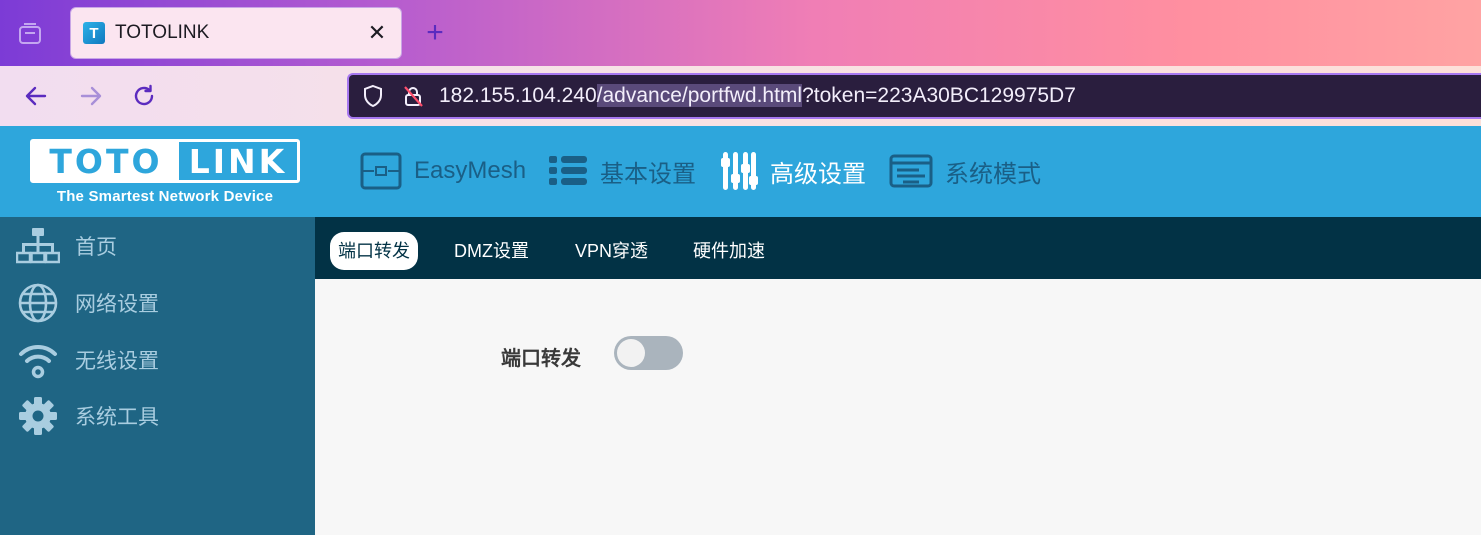 The height and width of the screenshot is (535, 1481). I want to click on port-forwarding-toggle, so click(648, 353).